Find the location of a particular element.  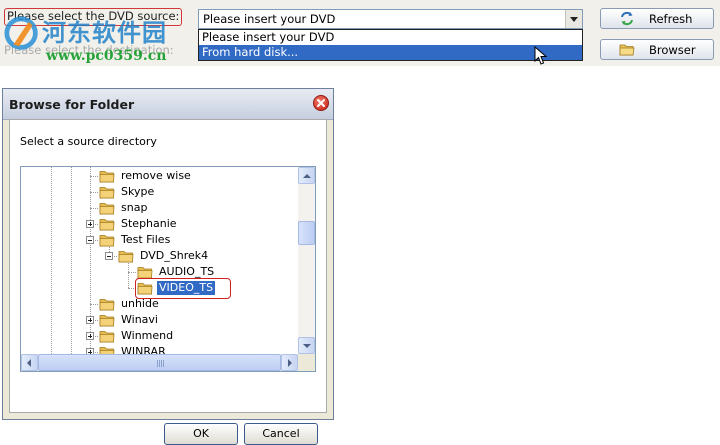

tree-item-label: Stephanie is located at coordinates (149, 223).